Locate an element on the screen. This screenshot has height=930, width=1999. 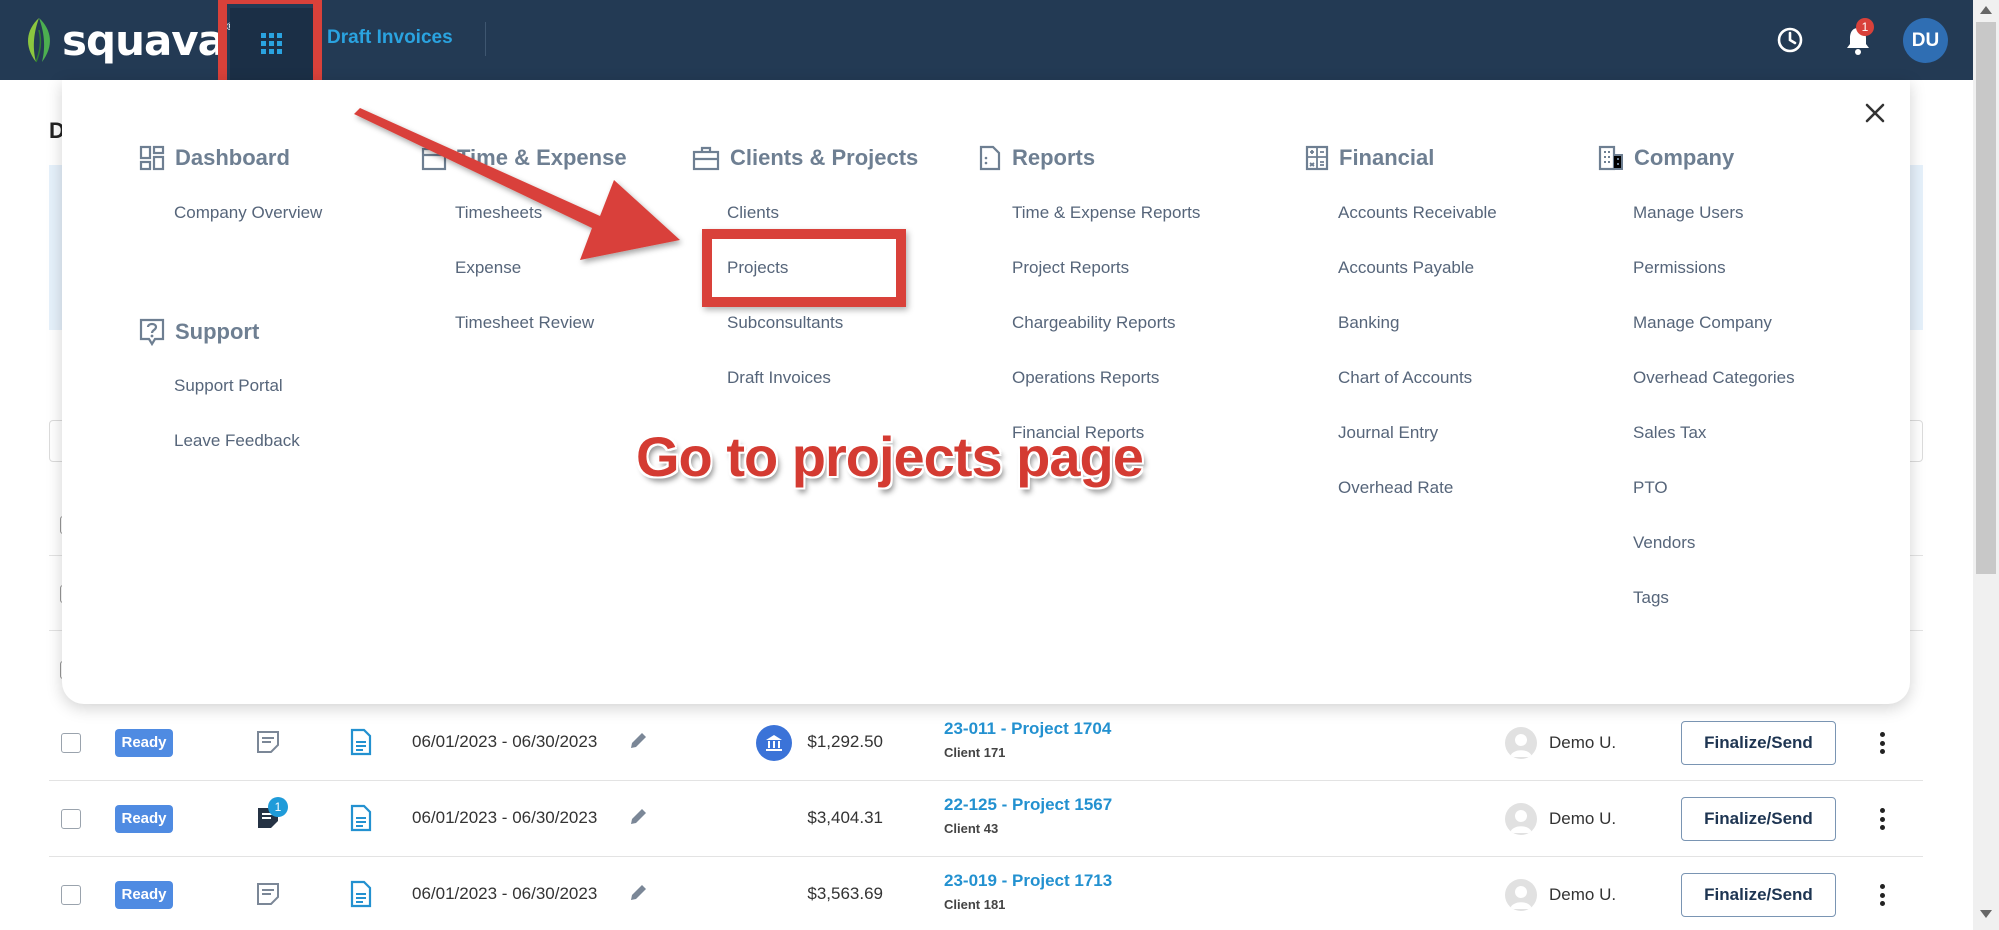
menu-item-overhead-categories: Overhead Categories is located at coordinates (1714, 378).